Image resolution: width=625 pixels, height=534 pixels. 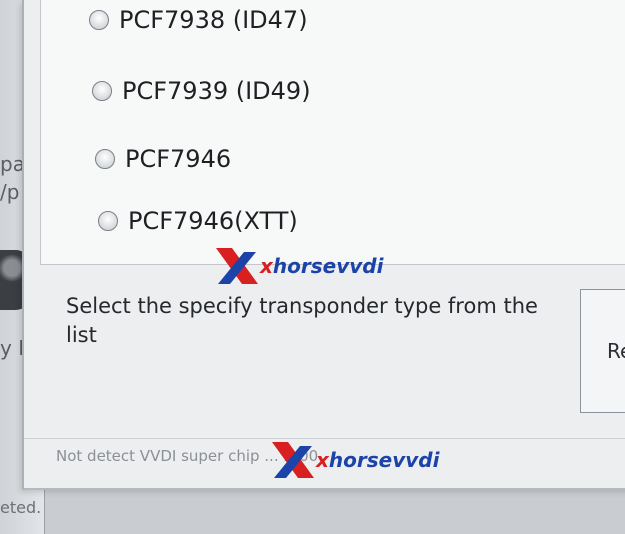 What do you see at coordinates (216, 91) in the screenshot?
I see `option-label: PCF7939 (ID49)` at bounding box center [216, 91].